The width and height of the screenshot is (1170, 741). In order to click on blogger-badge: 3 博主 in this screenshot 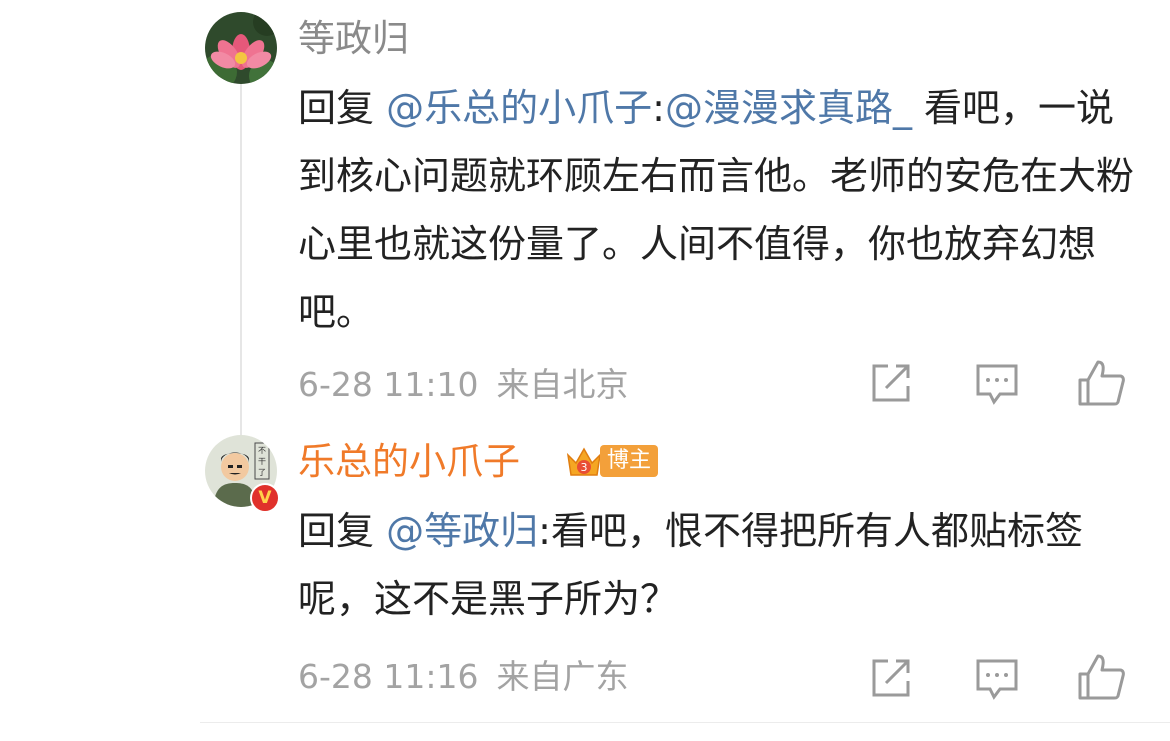, I will do `click(611, 461)`.